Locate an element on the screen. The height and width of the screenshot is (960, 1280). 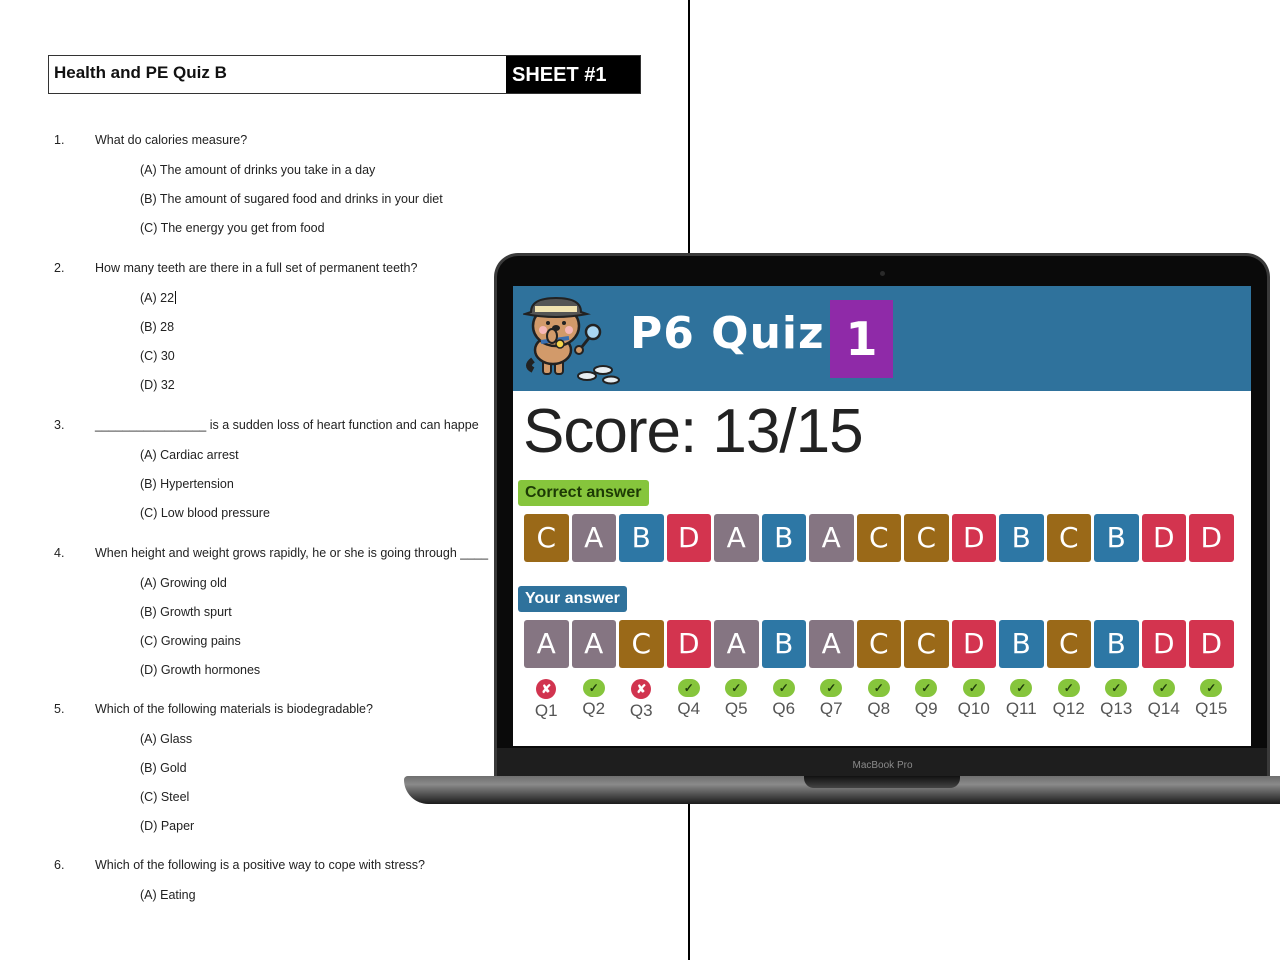
option-list: (A) Glass (B) Gold (C) Steel (D) Paper is located at coordinates (167, 789).